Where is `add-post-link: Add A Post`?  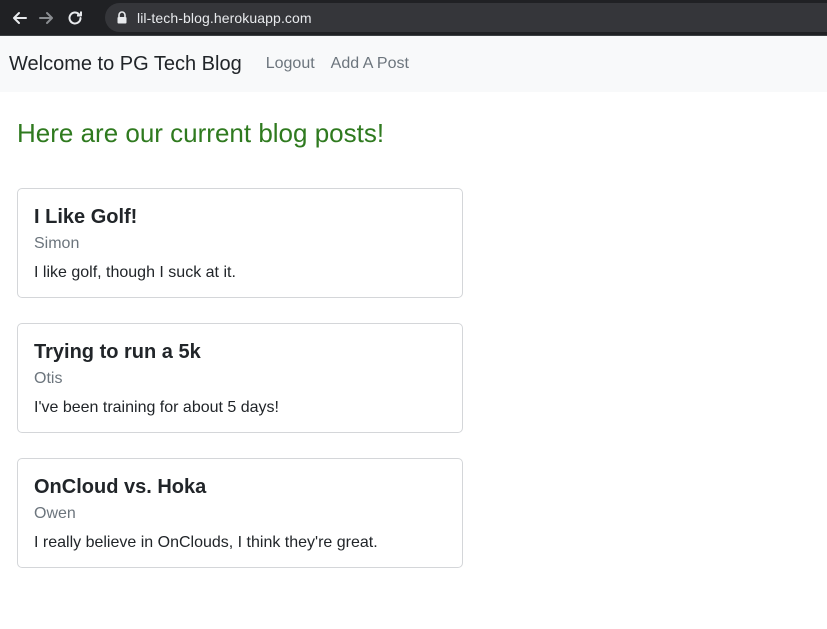 add-post-link: Add A Post is located at coordinates (370, 64).